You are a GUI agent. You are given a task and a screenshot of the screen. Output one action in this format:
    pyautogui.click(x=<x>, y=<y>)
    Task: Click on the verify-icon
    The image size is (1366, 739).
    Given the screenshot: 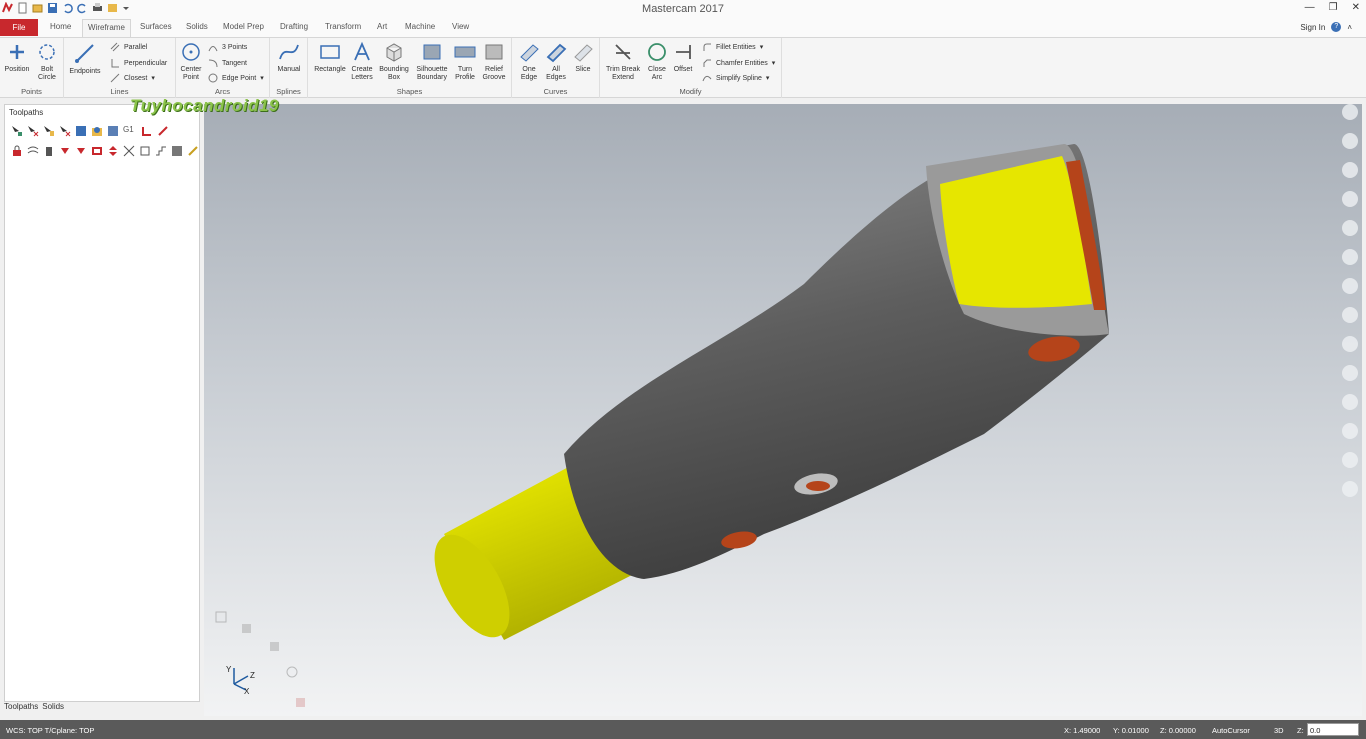 What is the action you would take?
    pyautogui.click(x=97, y=131)
    